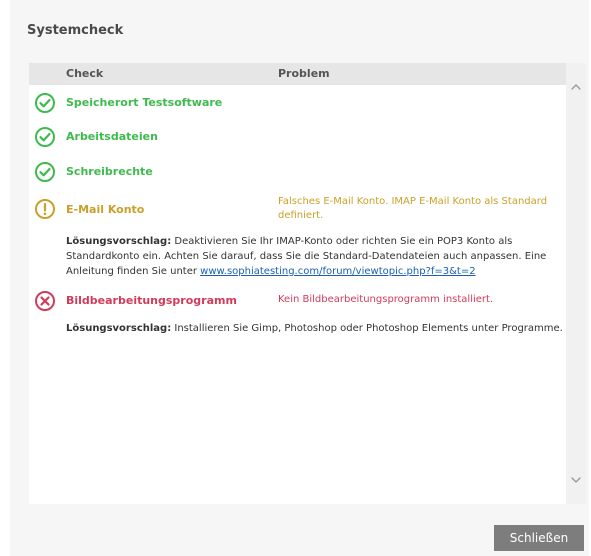 The height and width of the screenshot is (556, 591). I want to click on close-button: Schließen, so click(539, 538).